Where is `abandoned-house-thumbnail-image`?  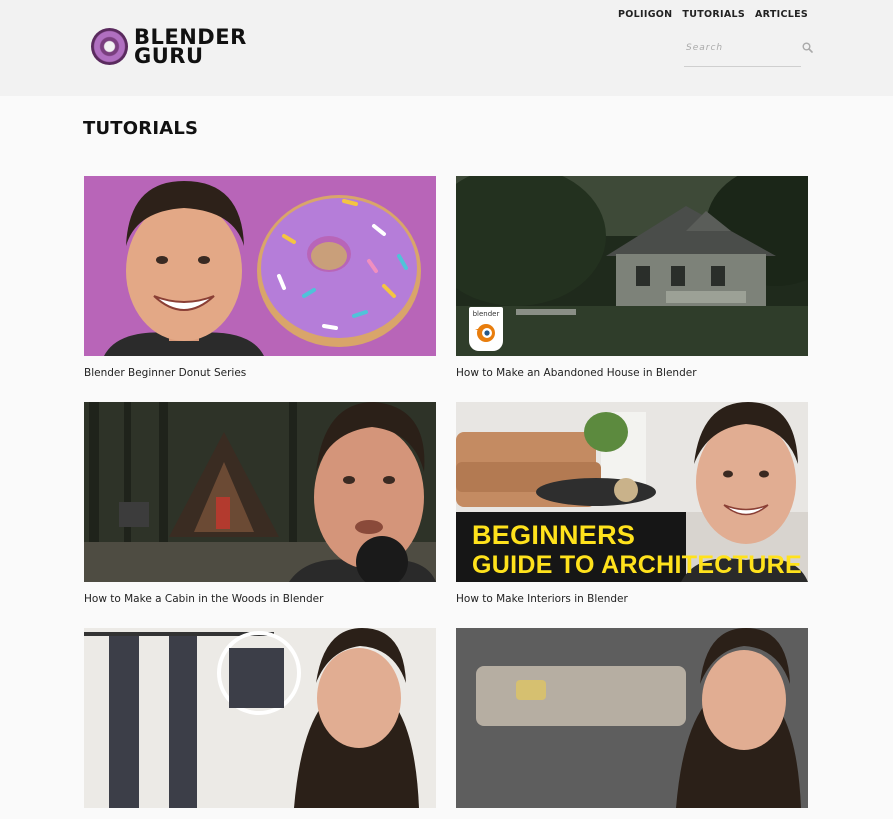 abandoned-house-thumbnail-image is located at coordinates (632, 266).